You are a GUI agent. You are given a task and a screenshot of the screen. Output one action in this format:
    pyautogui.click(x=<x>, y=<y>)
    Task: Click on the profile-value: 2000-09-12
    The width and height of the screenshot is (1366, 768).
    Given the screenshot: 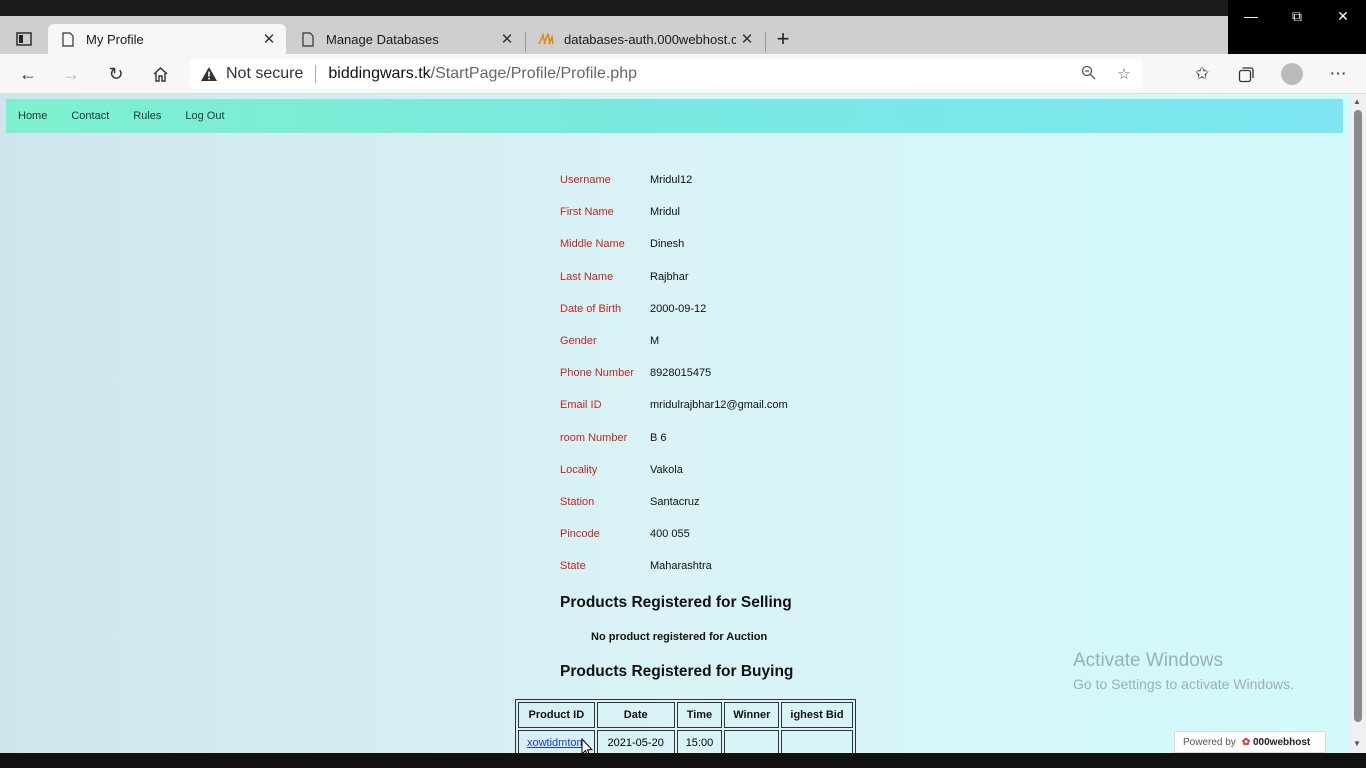 What is the action you would take?
    pyautogui.click(x=678, y=308)
    